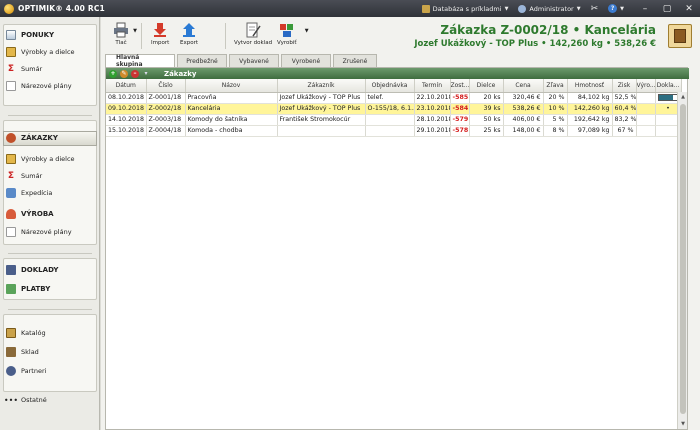 Image resolution: width=700 pixels, height=430 pixels. What do you see at coordinates (124, 73) in the screenshot?
I see `edit-icon: ✎` at bounding box center [124, 73].